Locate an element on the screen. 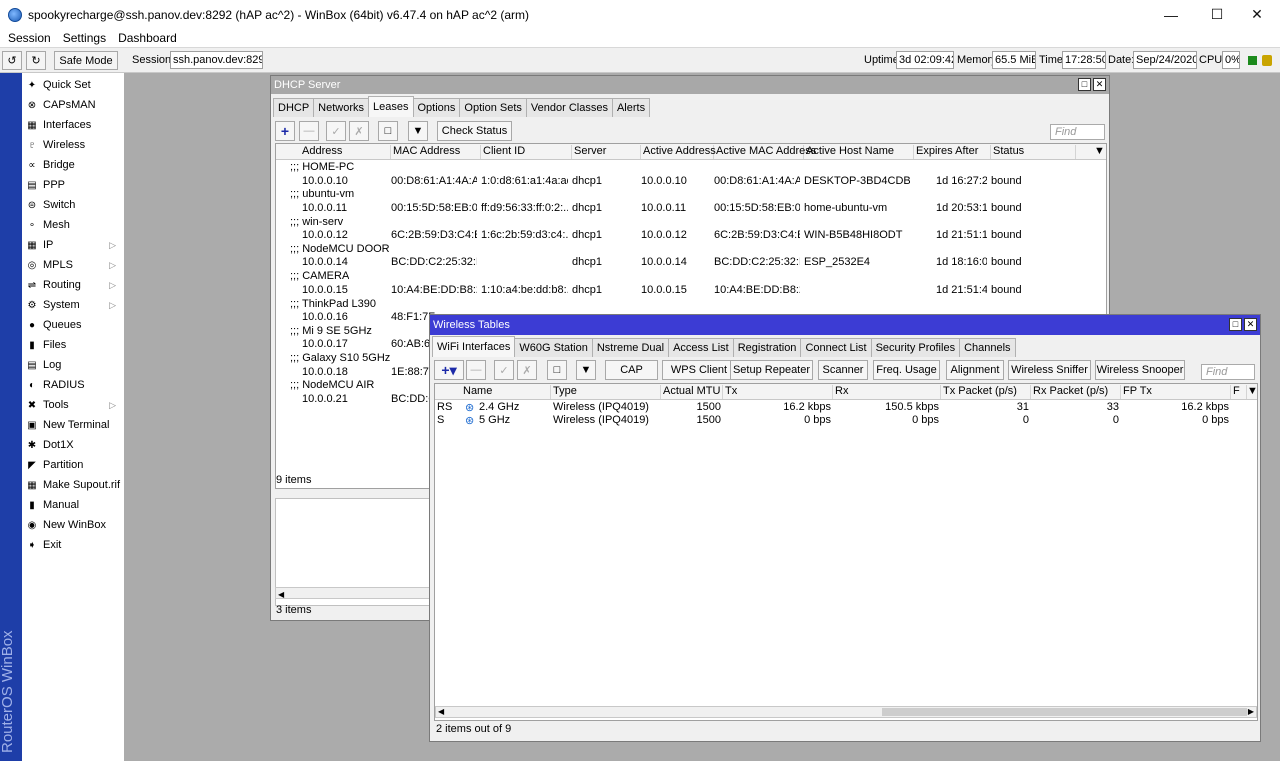  wl-comment-icon: □ is located at coordinates (557, 370).